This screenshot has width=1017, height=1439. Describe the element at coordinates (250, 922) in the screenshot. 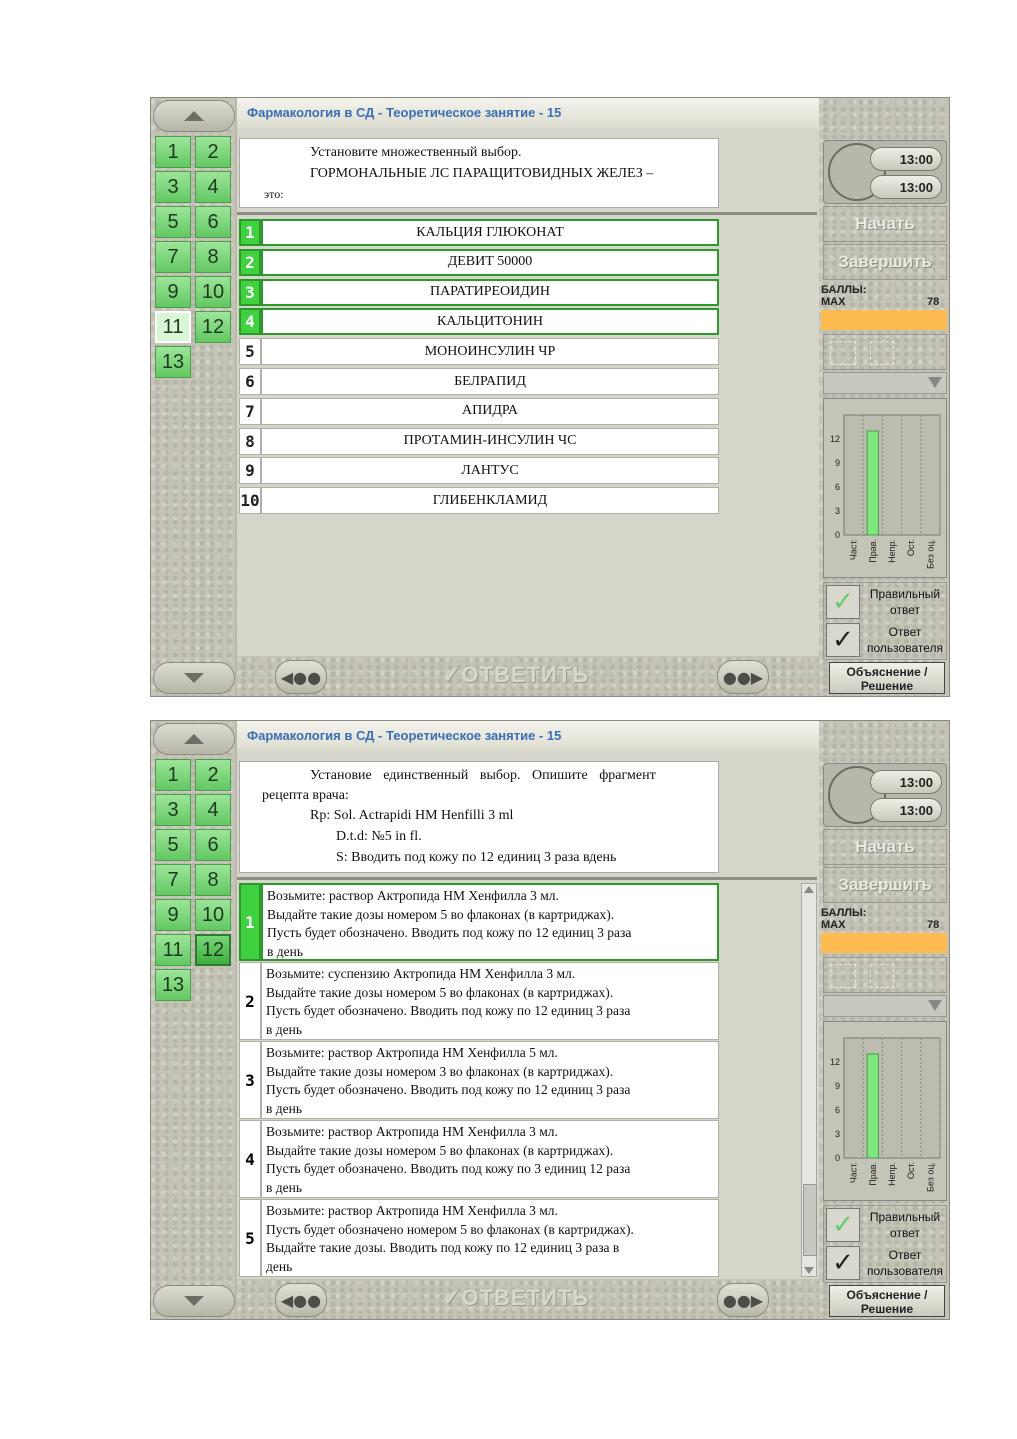

I see `option-number: 1` at that location.